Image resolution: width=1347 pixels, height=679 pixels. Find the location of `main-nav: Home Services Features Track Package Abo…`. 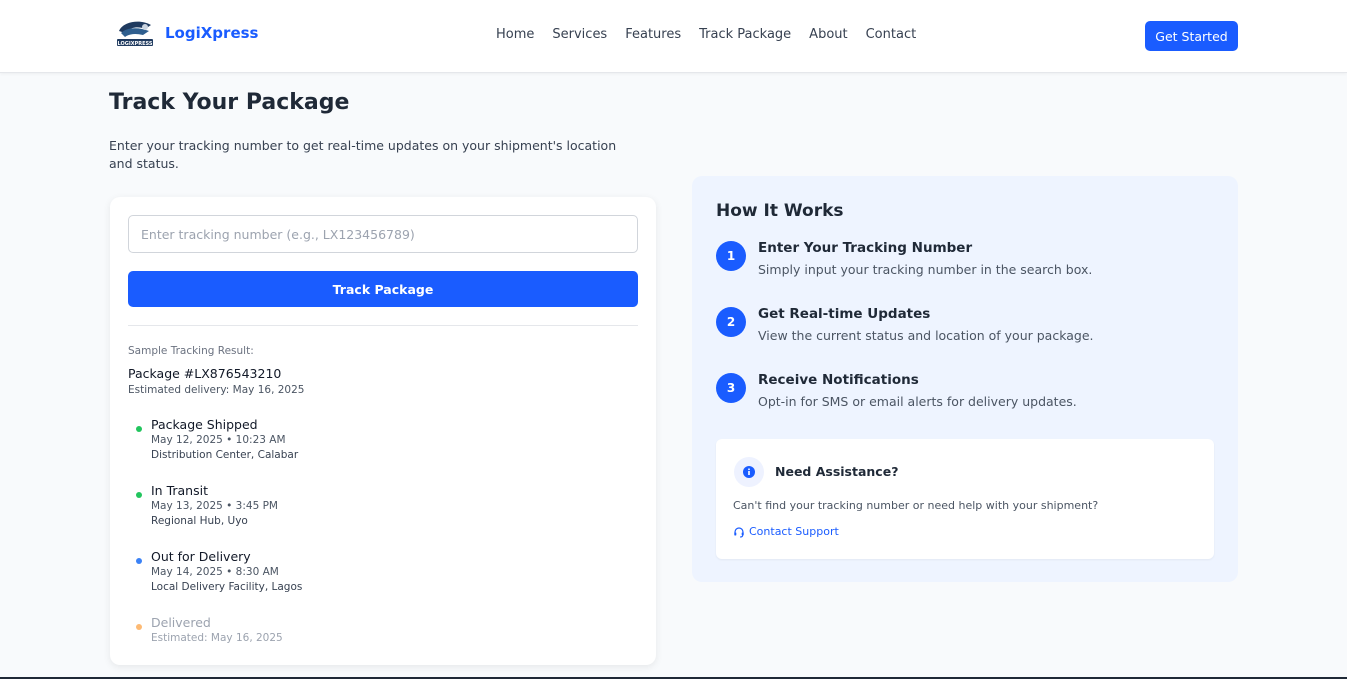

main-nav: Home Services Features Track Package Abo… is located at coordinates (715, 34).